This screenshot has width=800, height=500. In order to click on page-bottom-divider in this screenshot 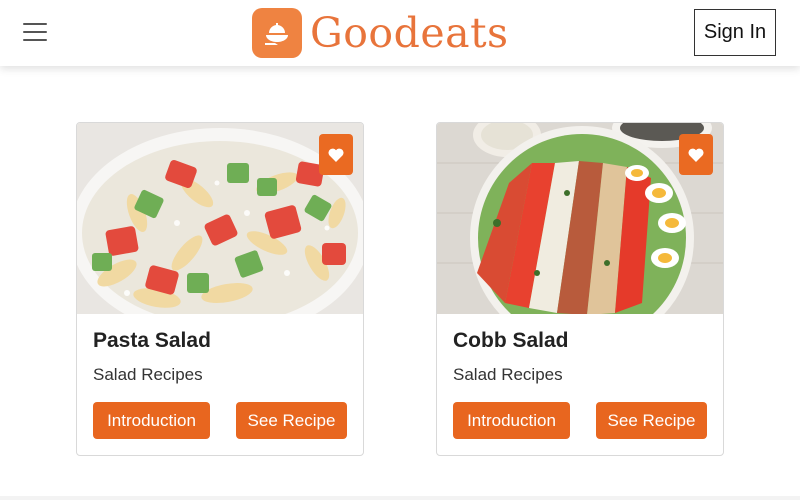, I will do `click(400, 498)`.